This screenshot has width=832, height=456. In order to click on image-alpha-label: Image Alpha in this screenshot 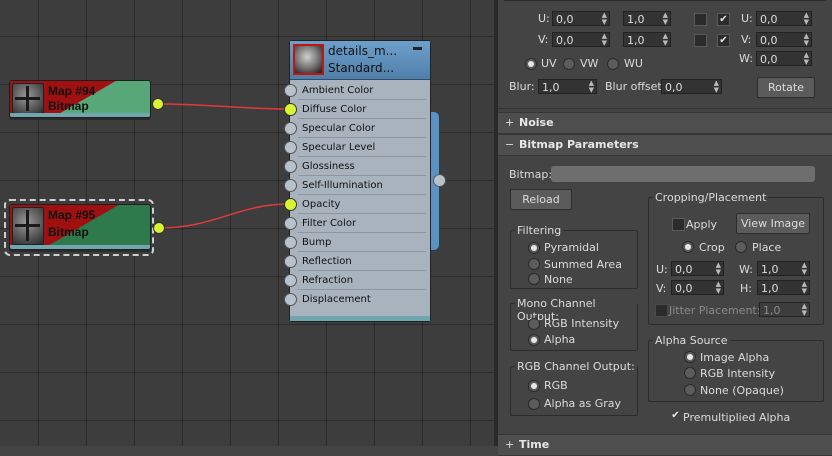, I will do `click(735, 357)`.